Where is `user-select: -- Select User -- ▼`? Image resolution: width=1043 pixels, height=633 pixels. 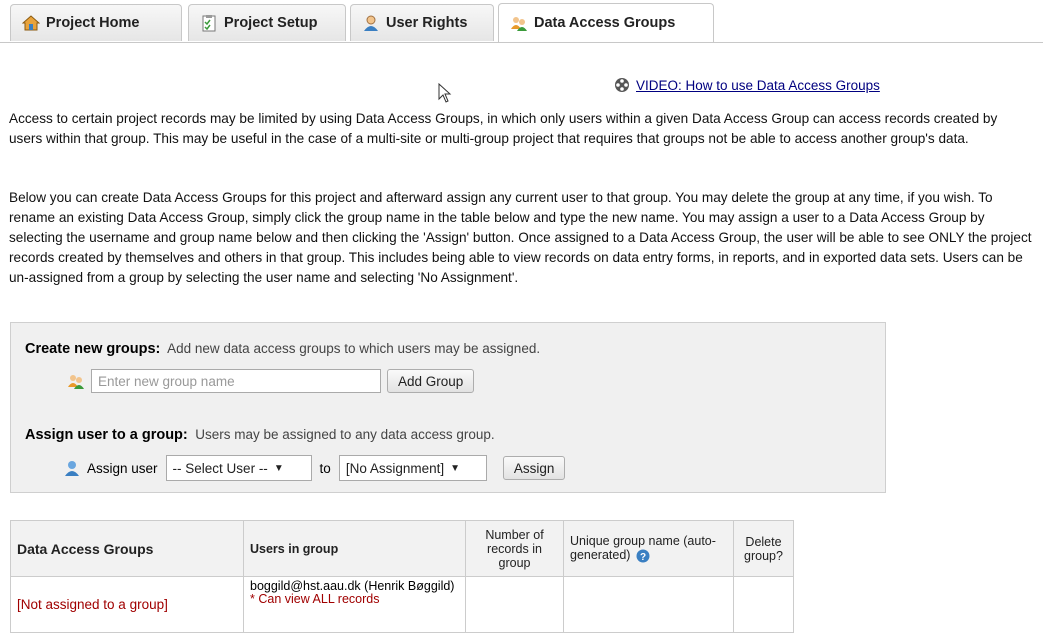 user-select: -- Select User -- ▼ is located at coordinates (238, 468).